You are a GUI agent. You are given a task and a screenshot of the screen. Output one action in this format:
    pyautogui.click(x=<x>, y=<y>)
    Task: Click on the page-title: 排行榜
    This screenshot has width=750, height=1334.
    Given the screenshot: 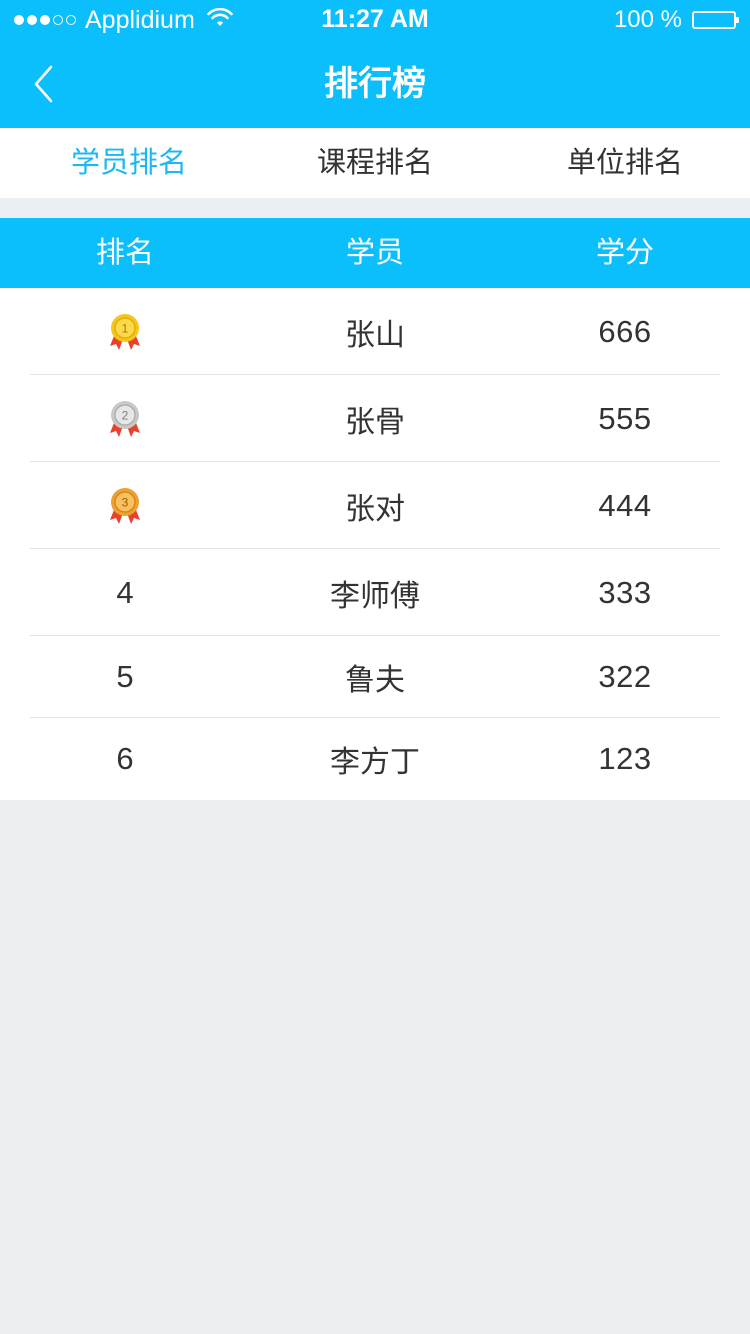 What is the action you would take?
    pyautogui.click(x=375, y=84)
    